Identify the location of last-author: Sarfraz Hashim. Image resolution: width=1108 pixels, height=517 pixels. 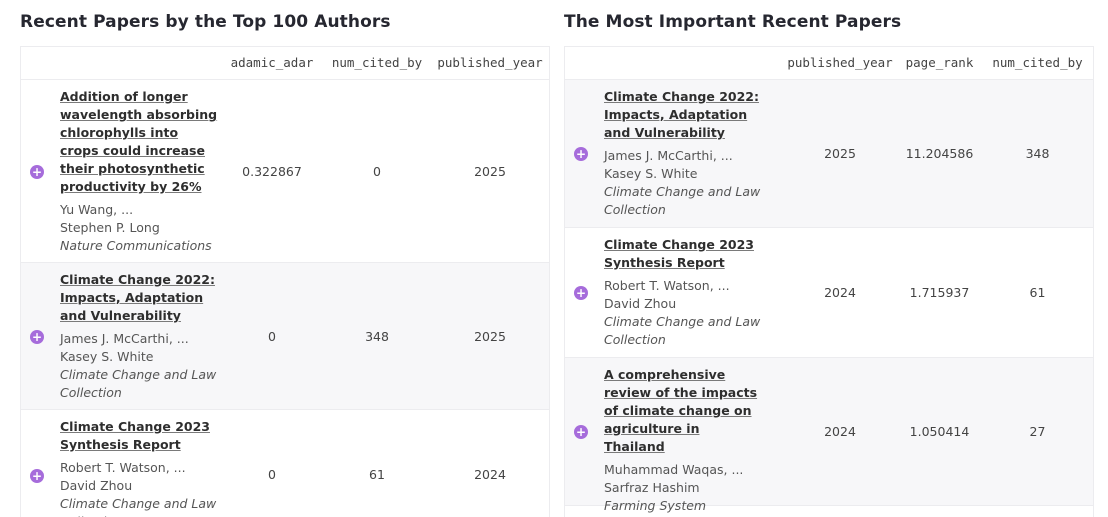
(652, 487).